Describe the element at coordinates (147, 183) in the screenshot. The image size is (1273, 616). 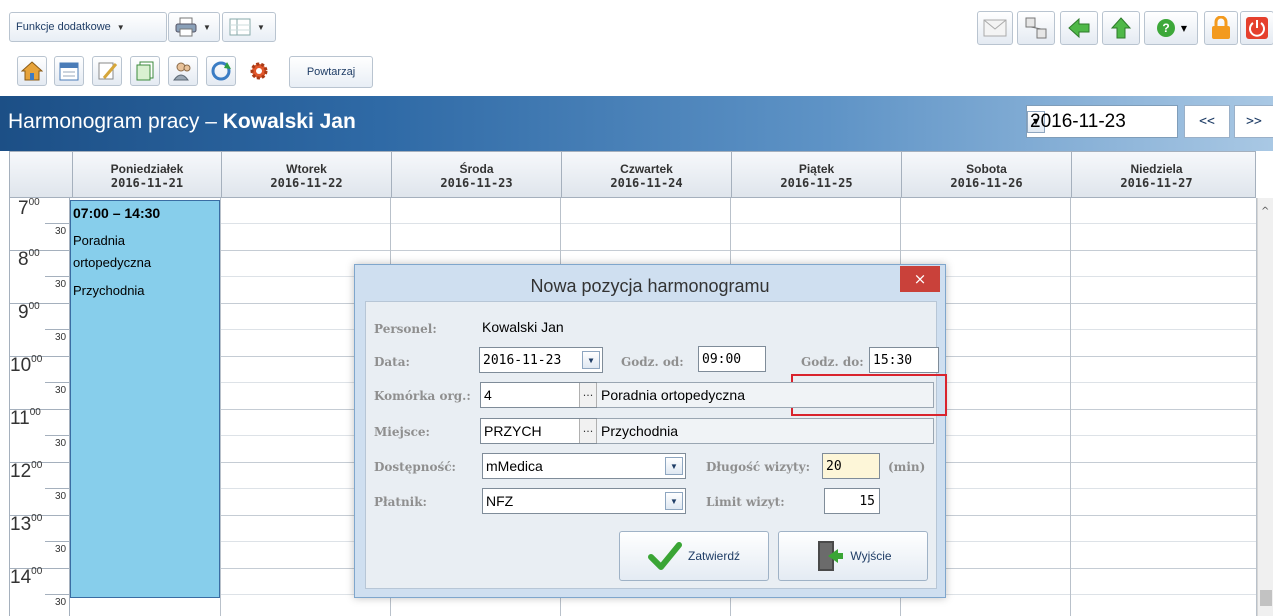
I see `day-date: 2016-11-21` at that location.